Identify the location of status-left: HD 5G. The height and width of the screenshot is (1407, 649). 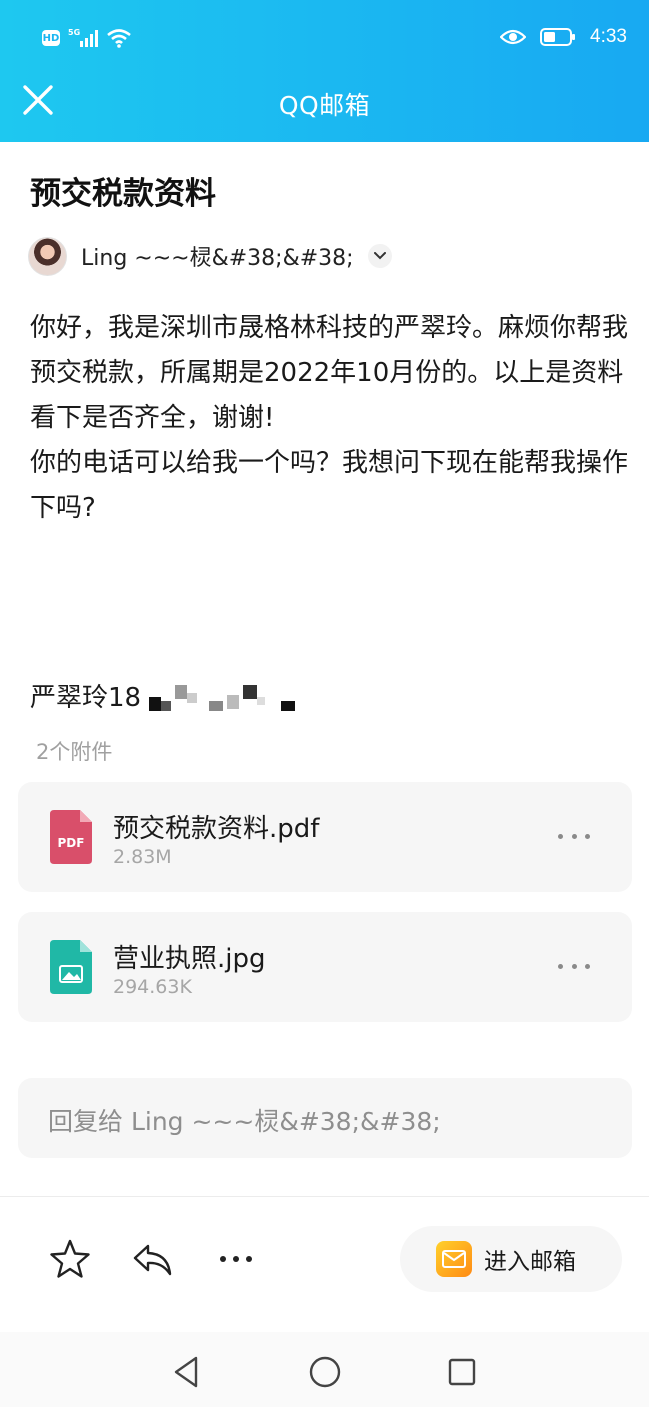
(87, 38).